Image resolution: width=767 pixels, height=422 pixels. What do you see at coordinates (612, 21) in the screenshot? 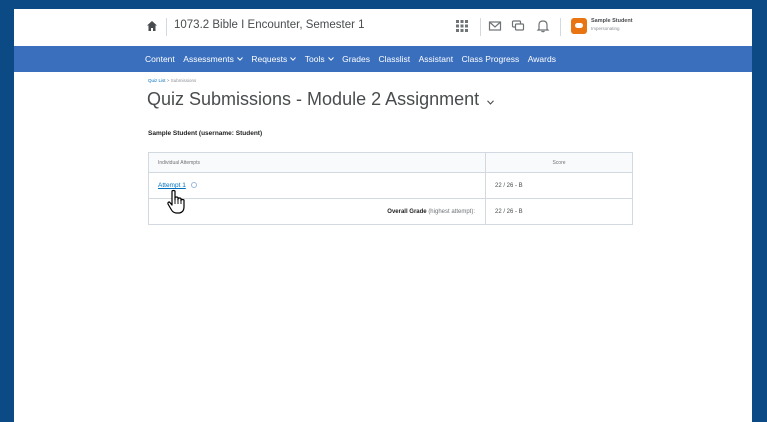
I see `user-name: Sample Student` at bounding box center [612, 21].